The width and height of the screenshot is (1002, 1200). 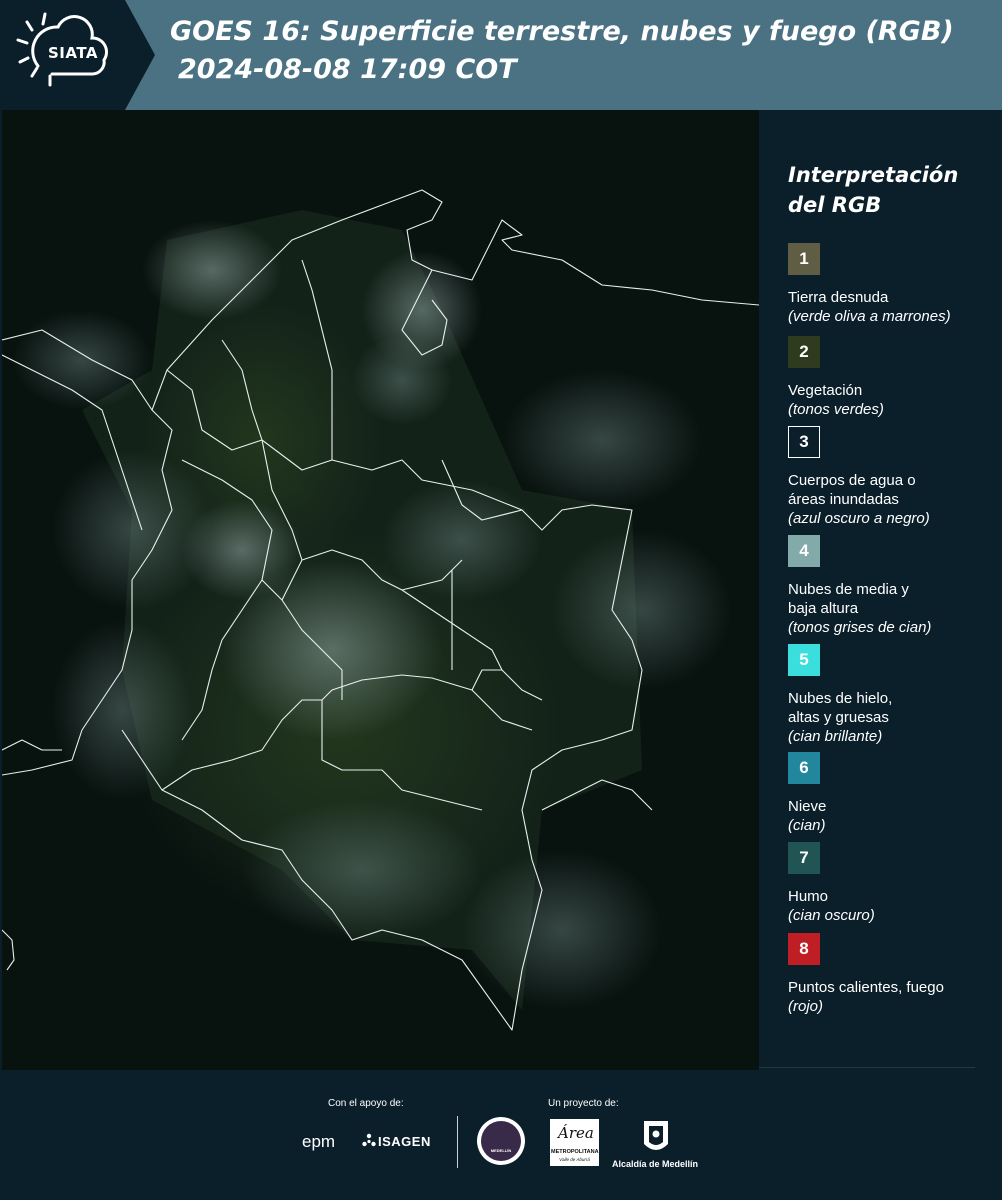 I want to click on legend-label-3: Cuerpos de agua o áreas inundadas, so click(x=852, y=490).